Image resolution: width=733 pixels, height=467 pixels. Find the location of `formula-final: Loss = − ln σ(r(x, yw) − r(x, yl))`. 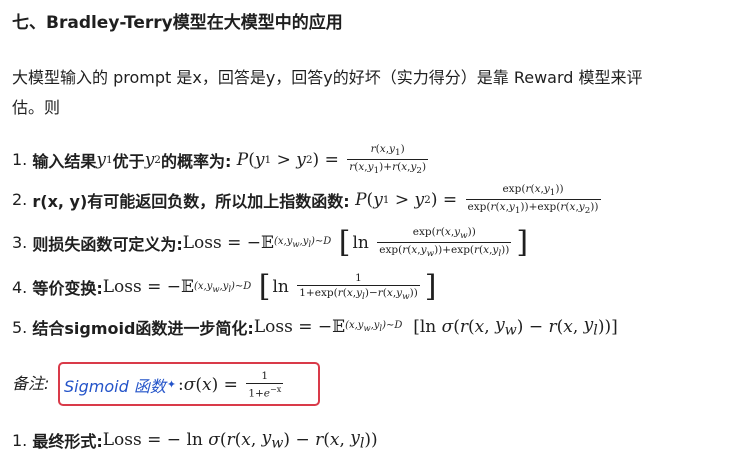

formula-final: Loss = − ln σ(r(x, yw) − r(x, yl)) is located at coordinates (240, 440).